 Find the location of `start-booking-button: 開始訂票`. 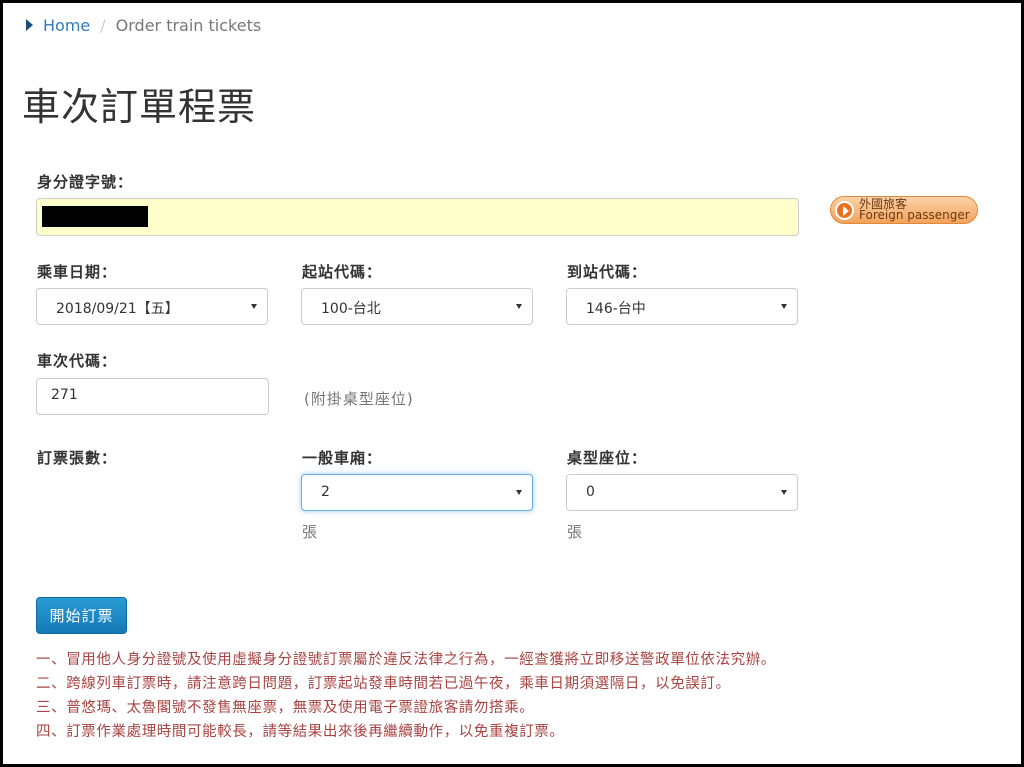

start-booking-button: 開始訂票 is located at coordinates (81, 615).